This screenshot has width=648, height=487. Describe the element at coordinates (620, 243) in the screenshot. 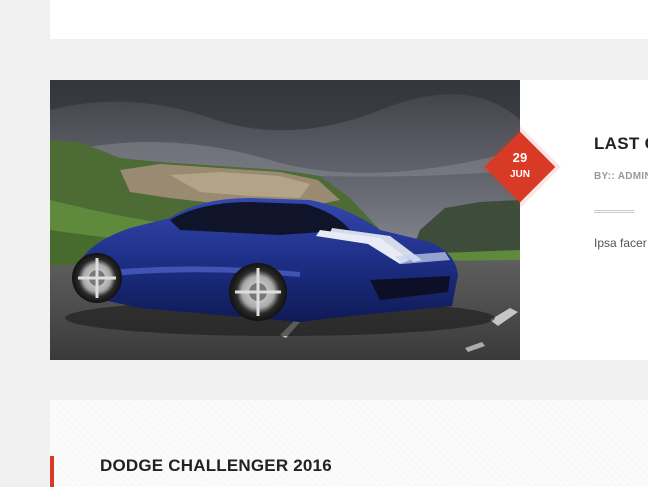

I see `post-excerpt: Ipsa facer` at that location.